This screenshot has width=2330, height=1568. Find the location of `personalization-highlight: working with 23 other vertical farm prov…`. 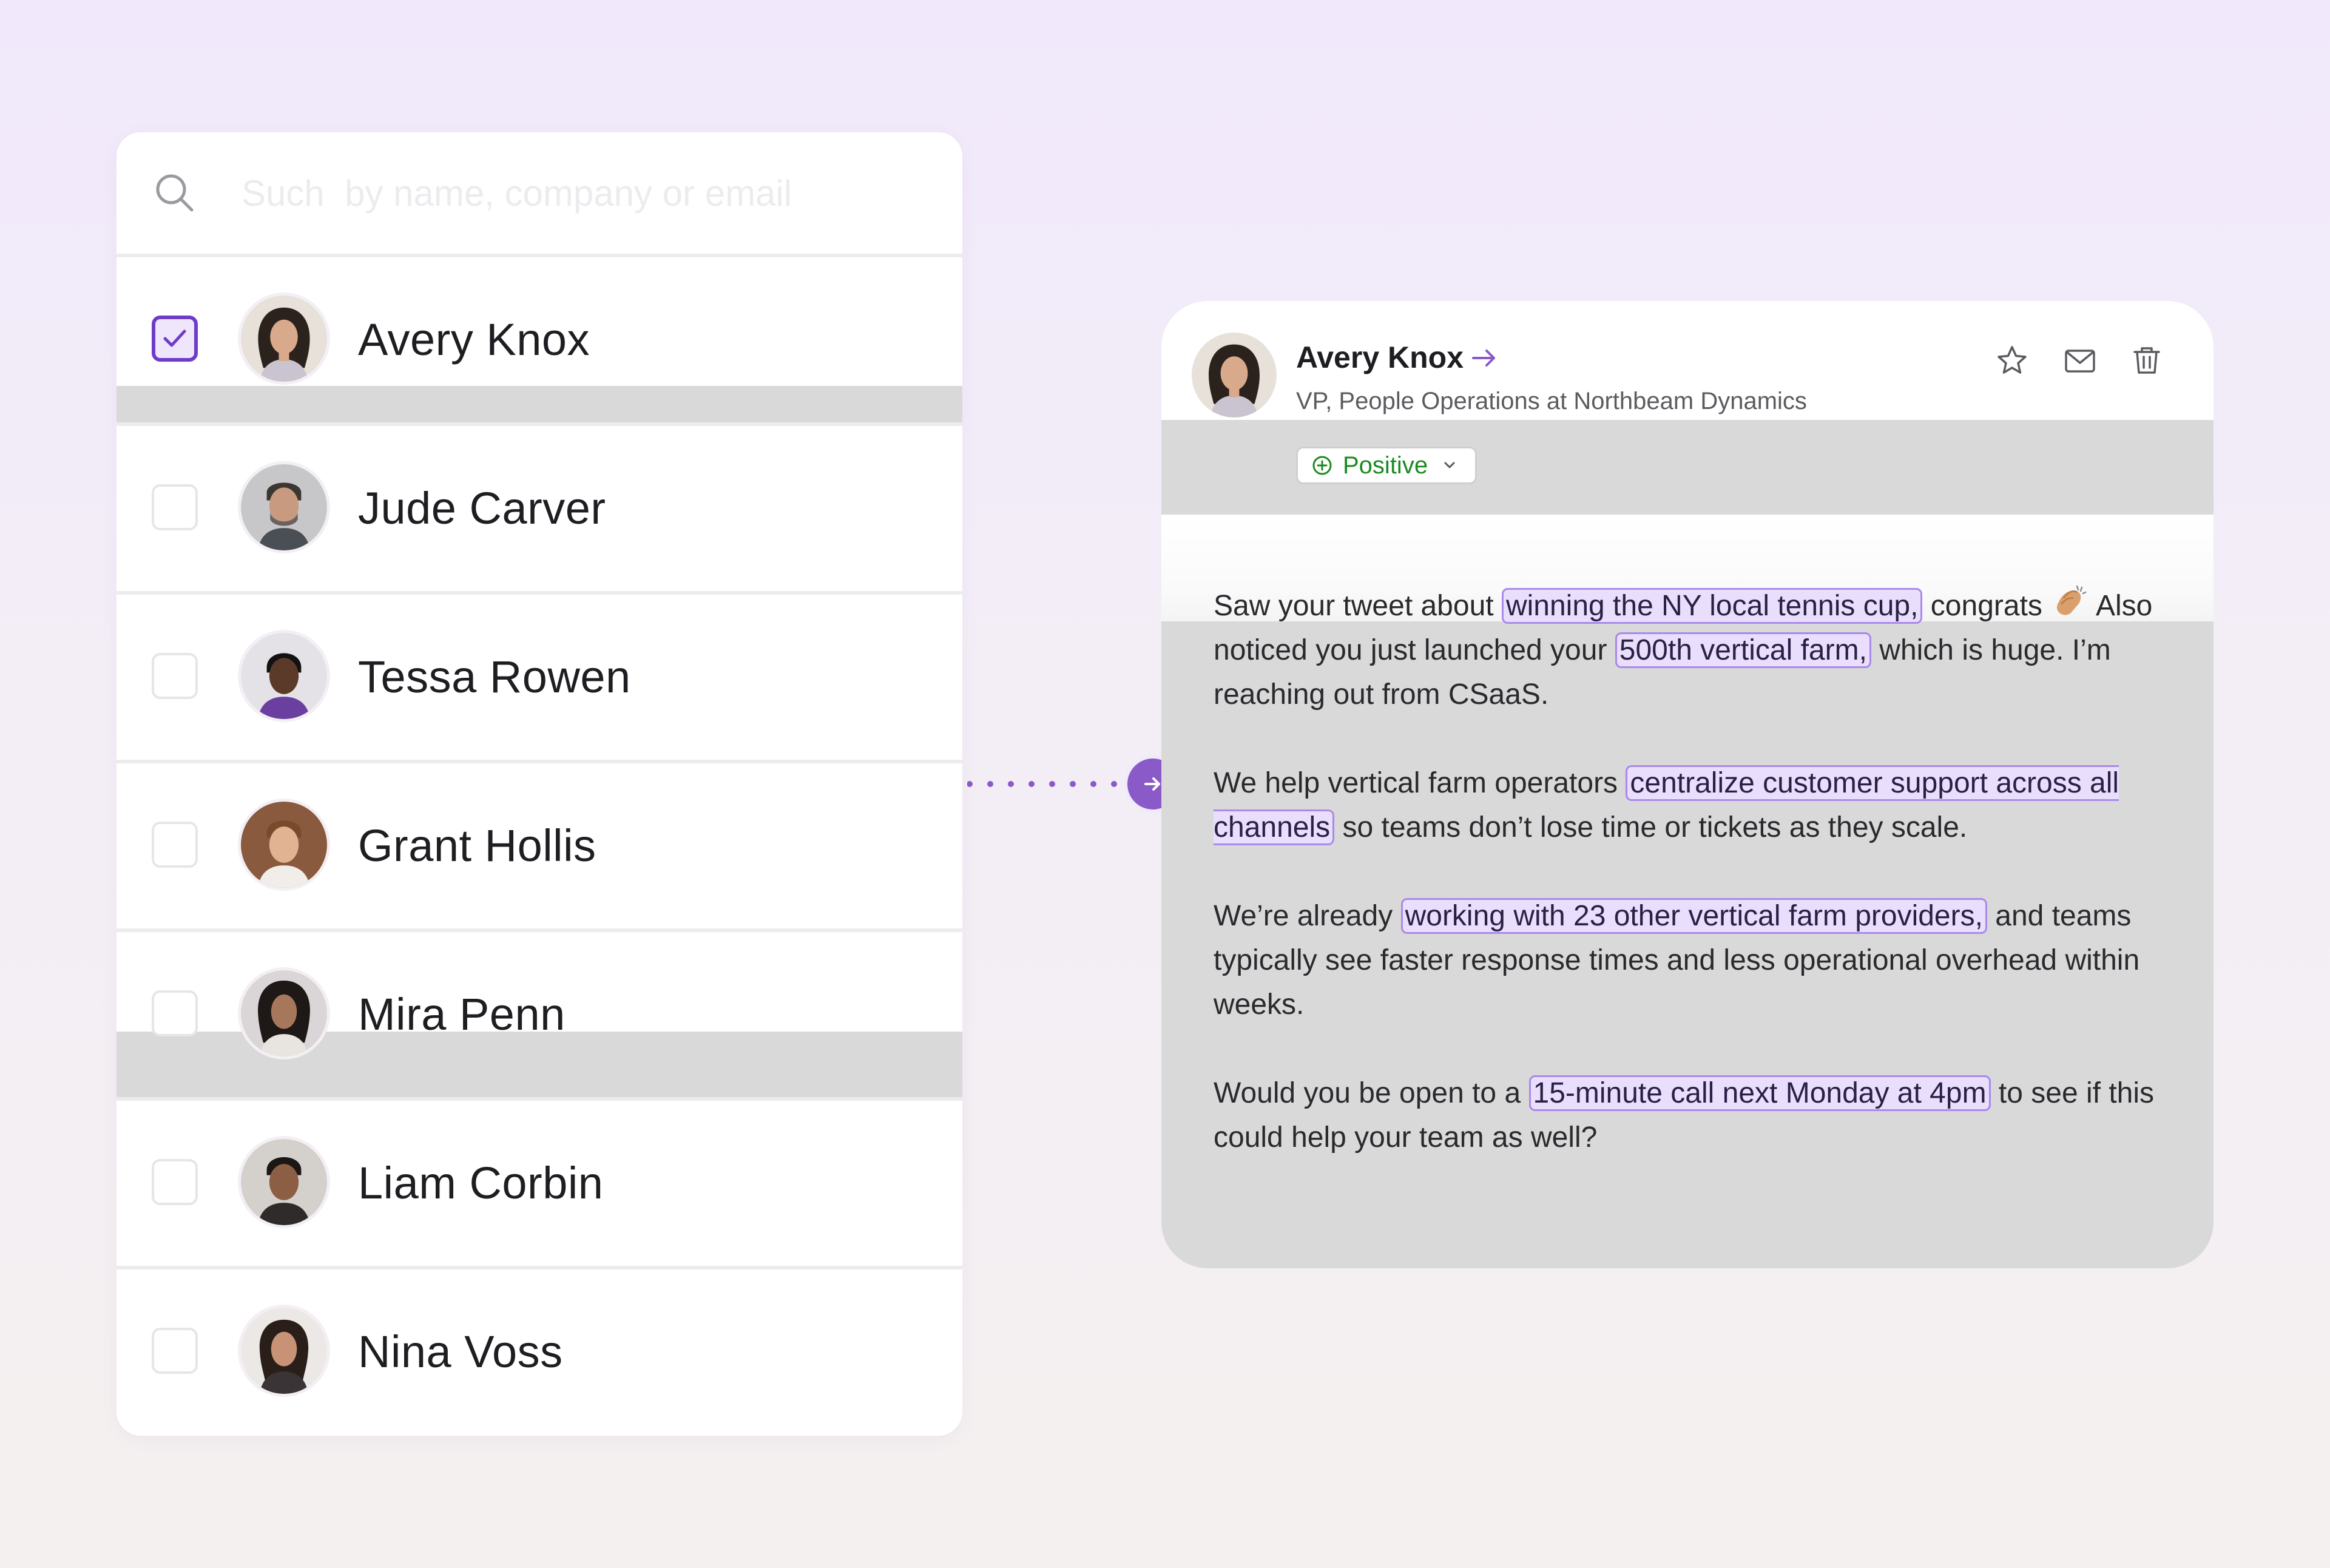

personalization-highlight: working with 23 other vertical farm prov… is located at coordinates (1694, 916).